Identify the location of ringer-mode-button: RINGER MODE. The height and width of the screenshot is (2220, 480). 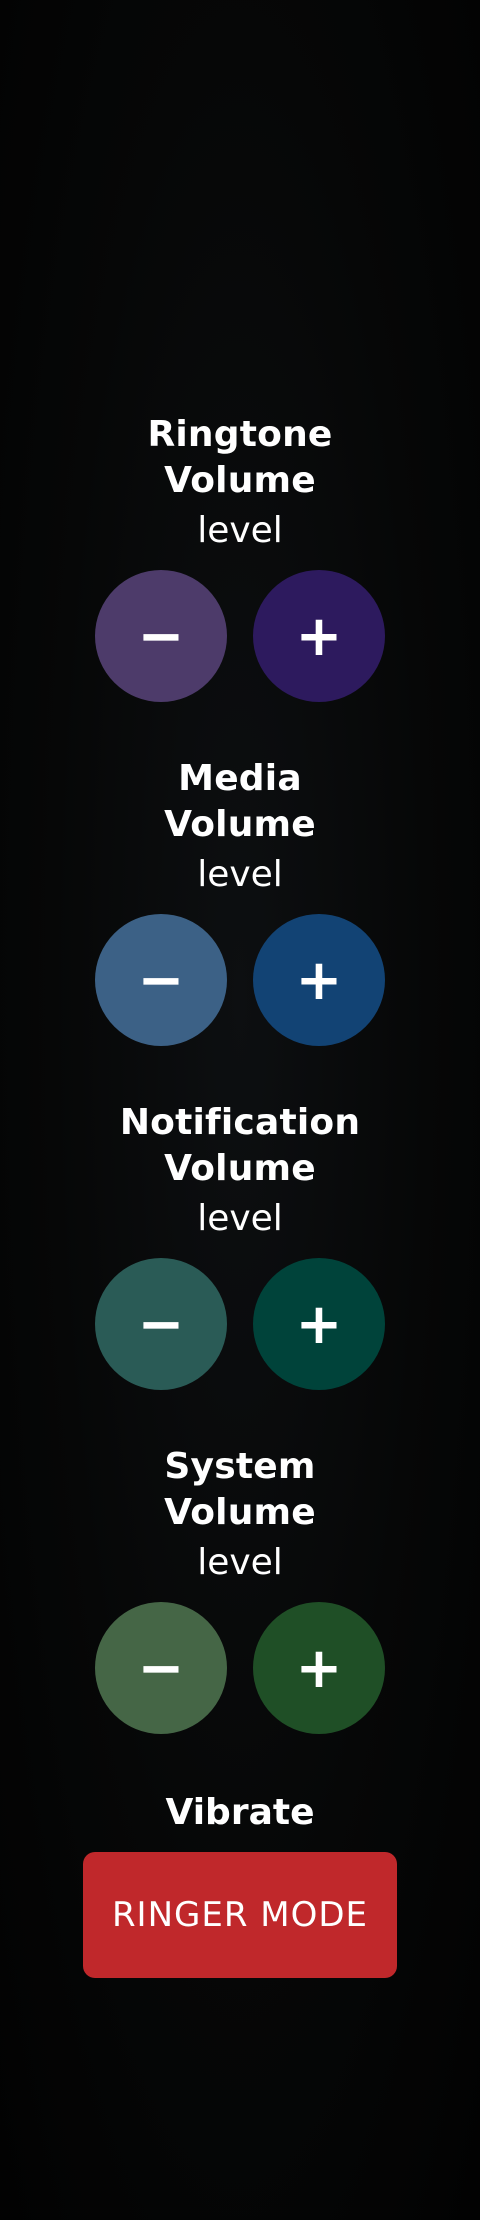
(240, 1915).